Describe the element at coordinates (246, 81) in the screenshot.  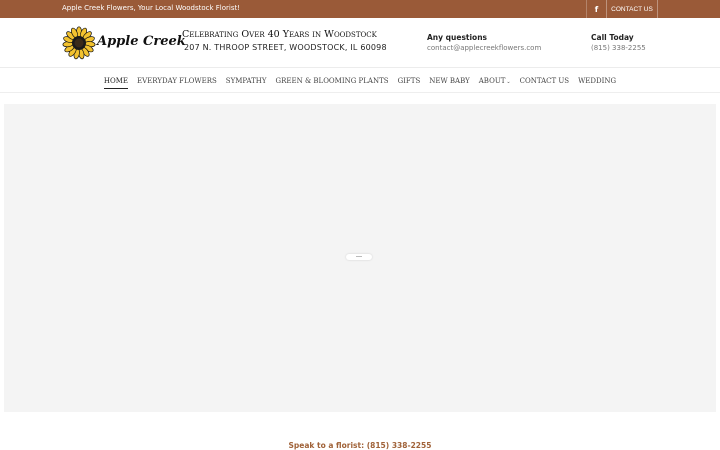
I see `nav-item-sympathy: SYMPATHY` at that location.